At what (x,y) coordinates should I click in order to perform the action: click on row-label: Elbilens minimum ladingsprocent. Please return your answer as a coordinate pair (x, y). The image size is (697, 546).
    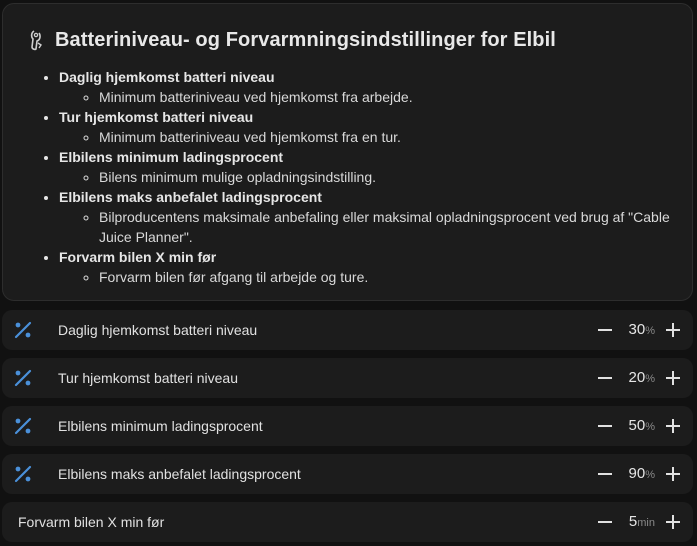
    Looking at the image, I should click on (160, 426).